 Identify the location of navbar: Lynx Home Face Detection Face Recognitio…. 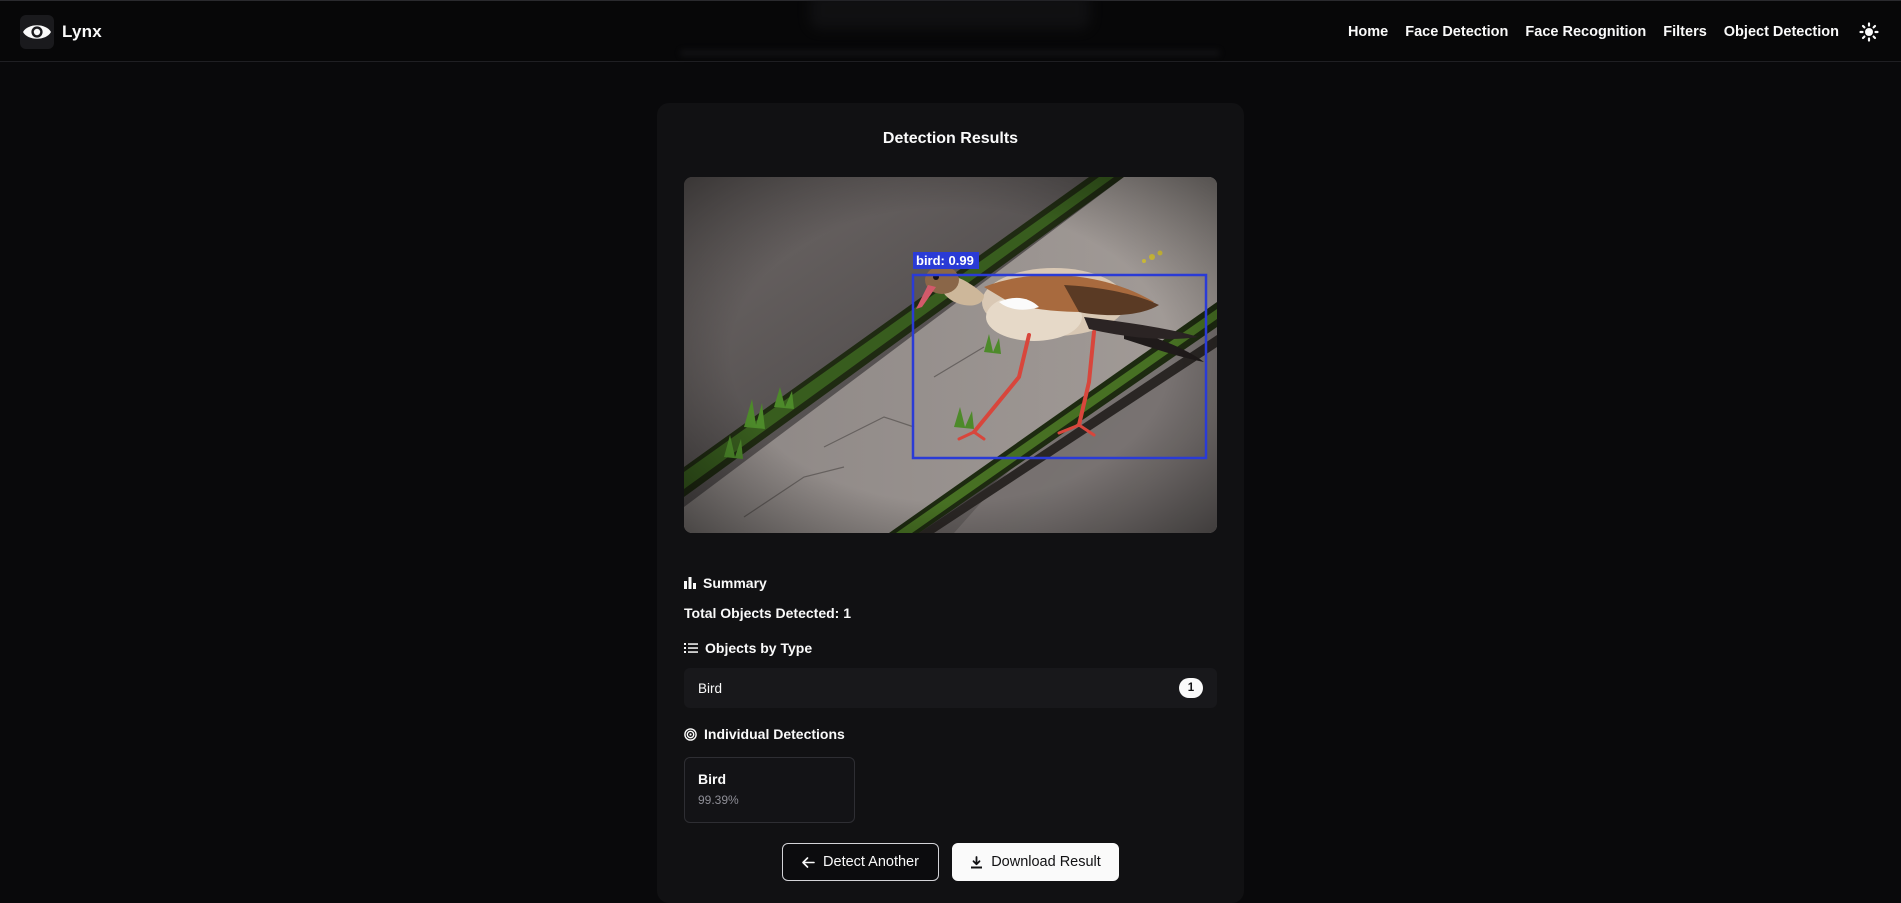
(950, 31).